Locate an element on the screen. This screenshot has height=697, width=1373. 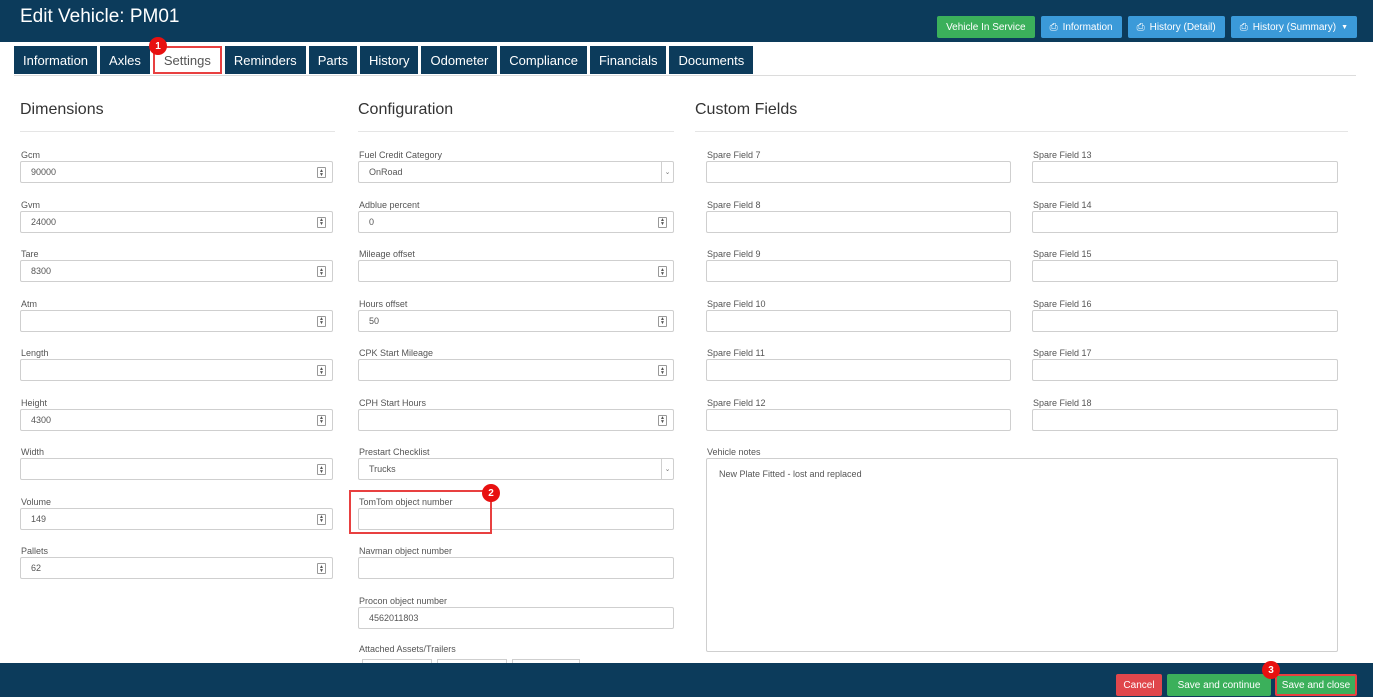
vehicle-notes-textarea: New Plate Fitted - lost and replaced is located at coordinates (1022, 555).